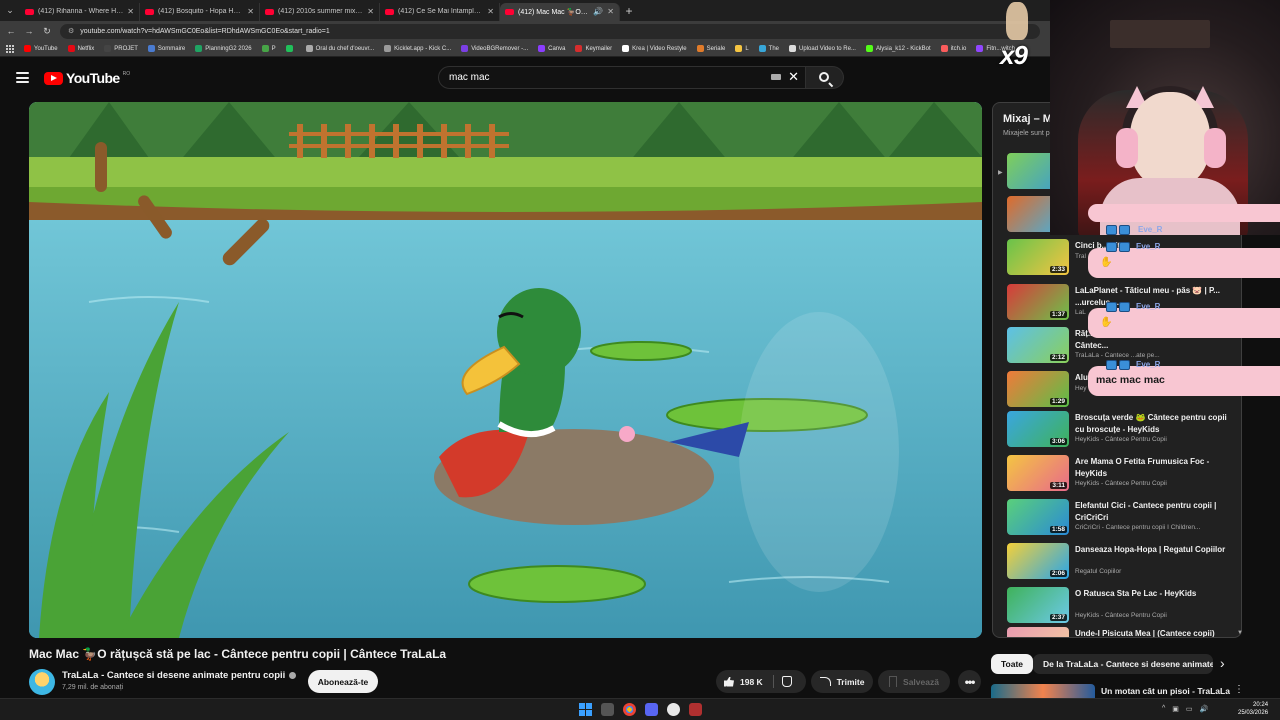  Describe the element at coordinates (273, 48) in the screenshot. I see `bookmark-label: P` at that location.